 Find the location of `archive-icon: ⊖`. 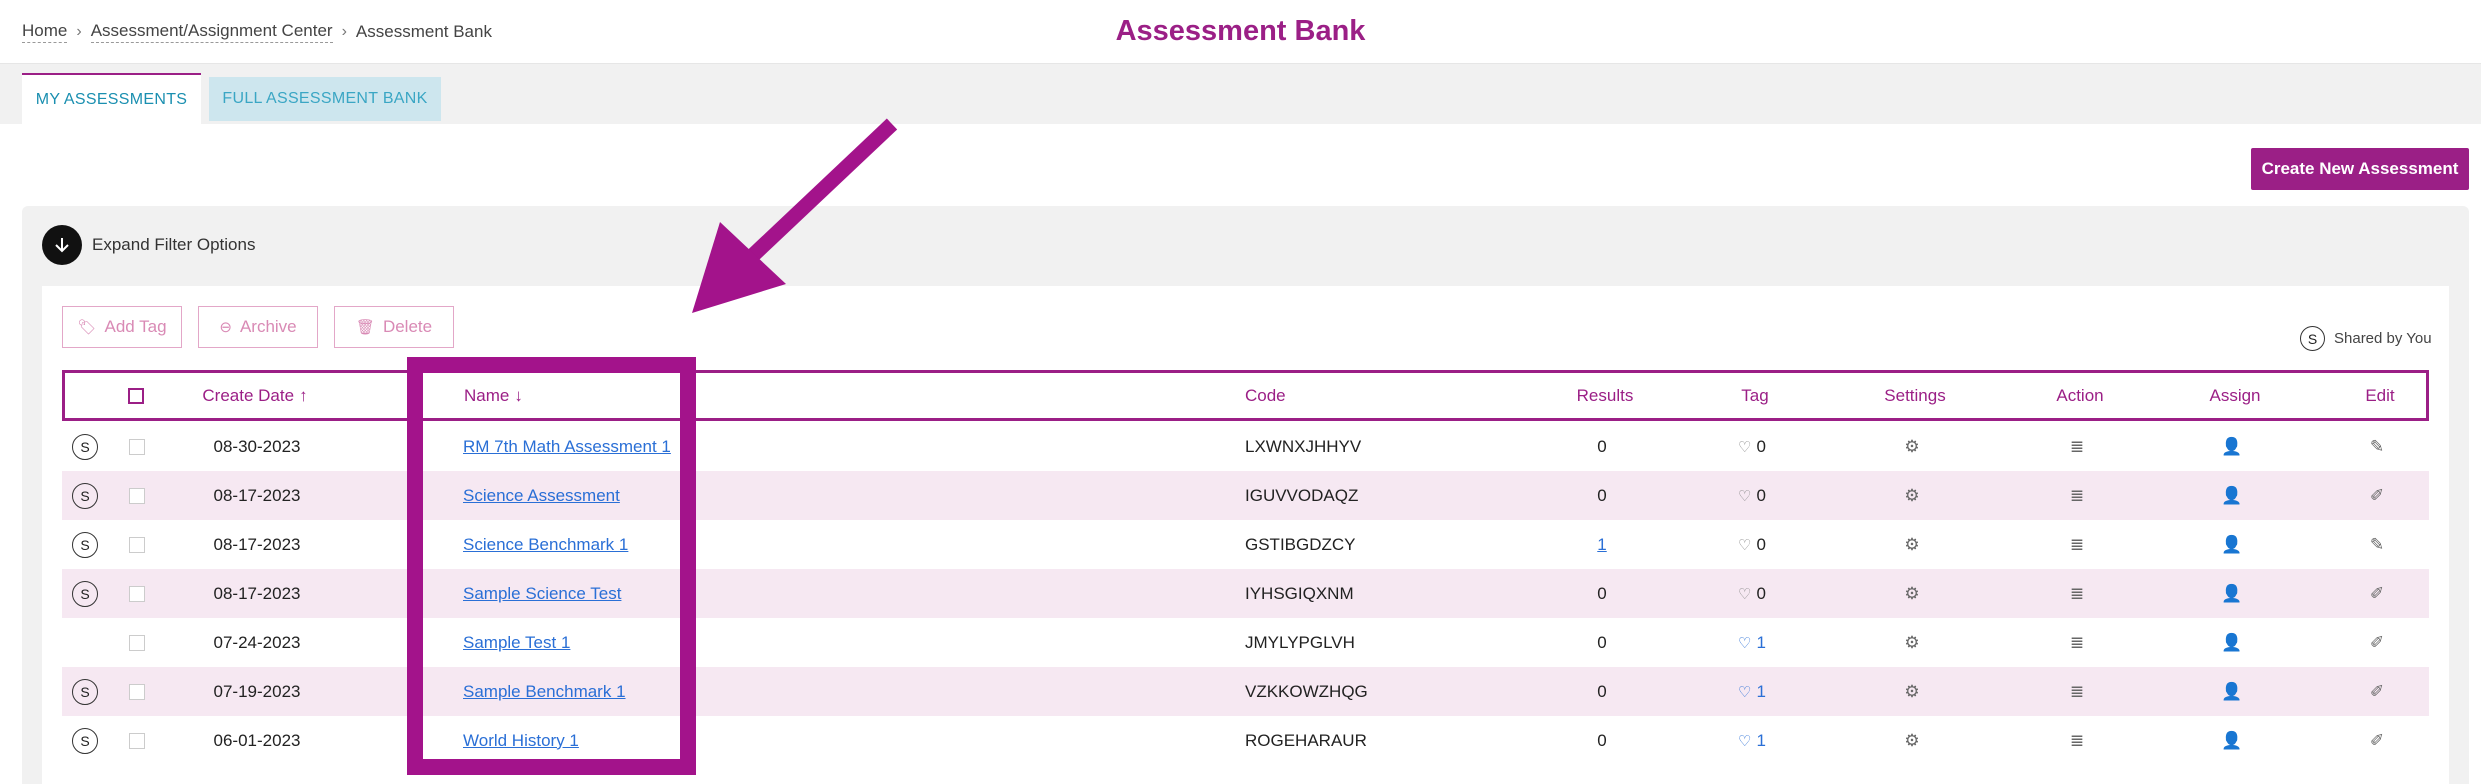

archive-icon: ⊖ is located at coordinates (225, 327).